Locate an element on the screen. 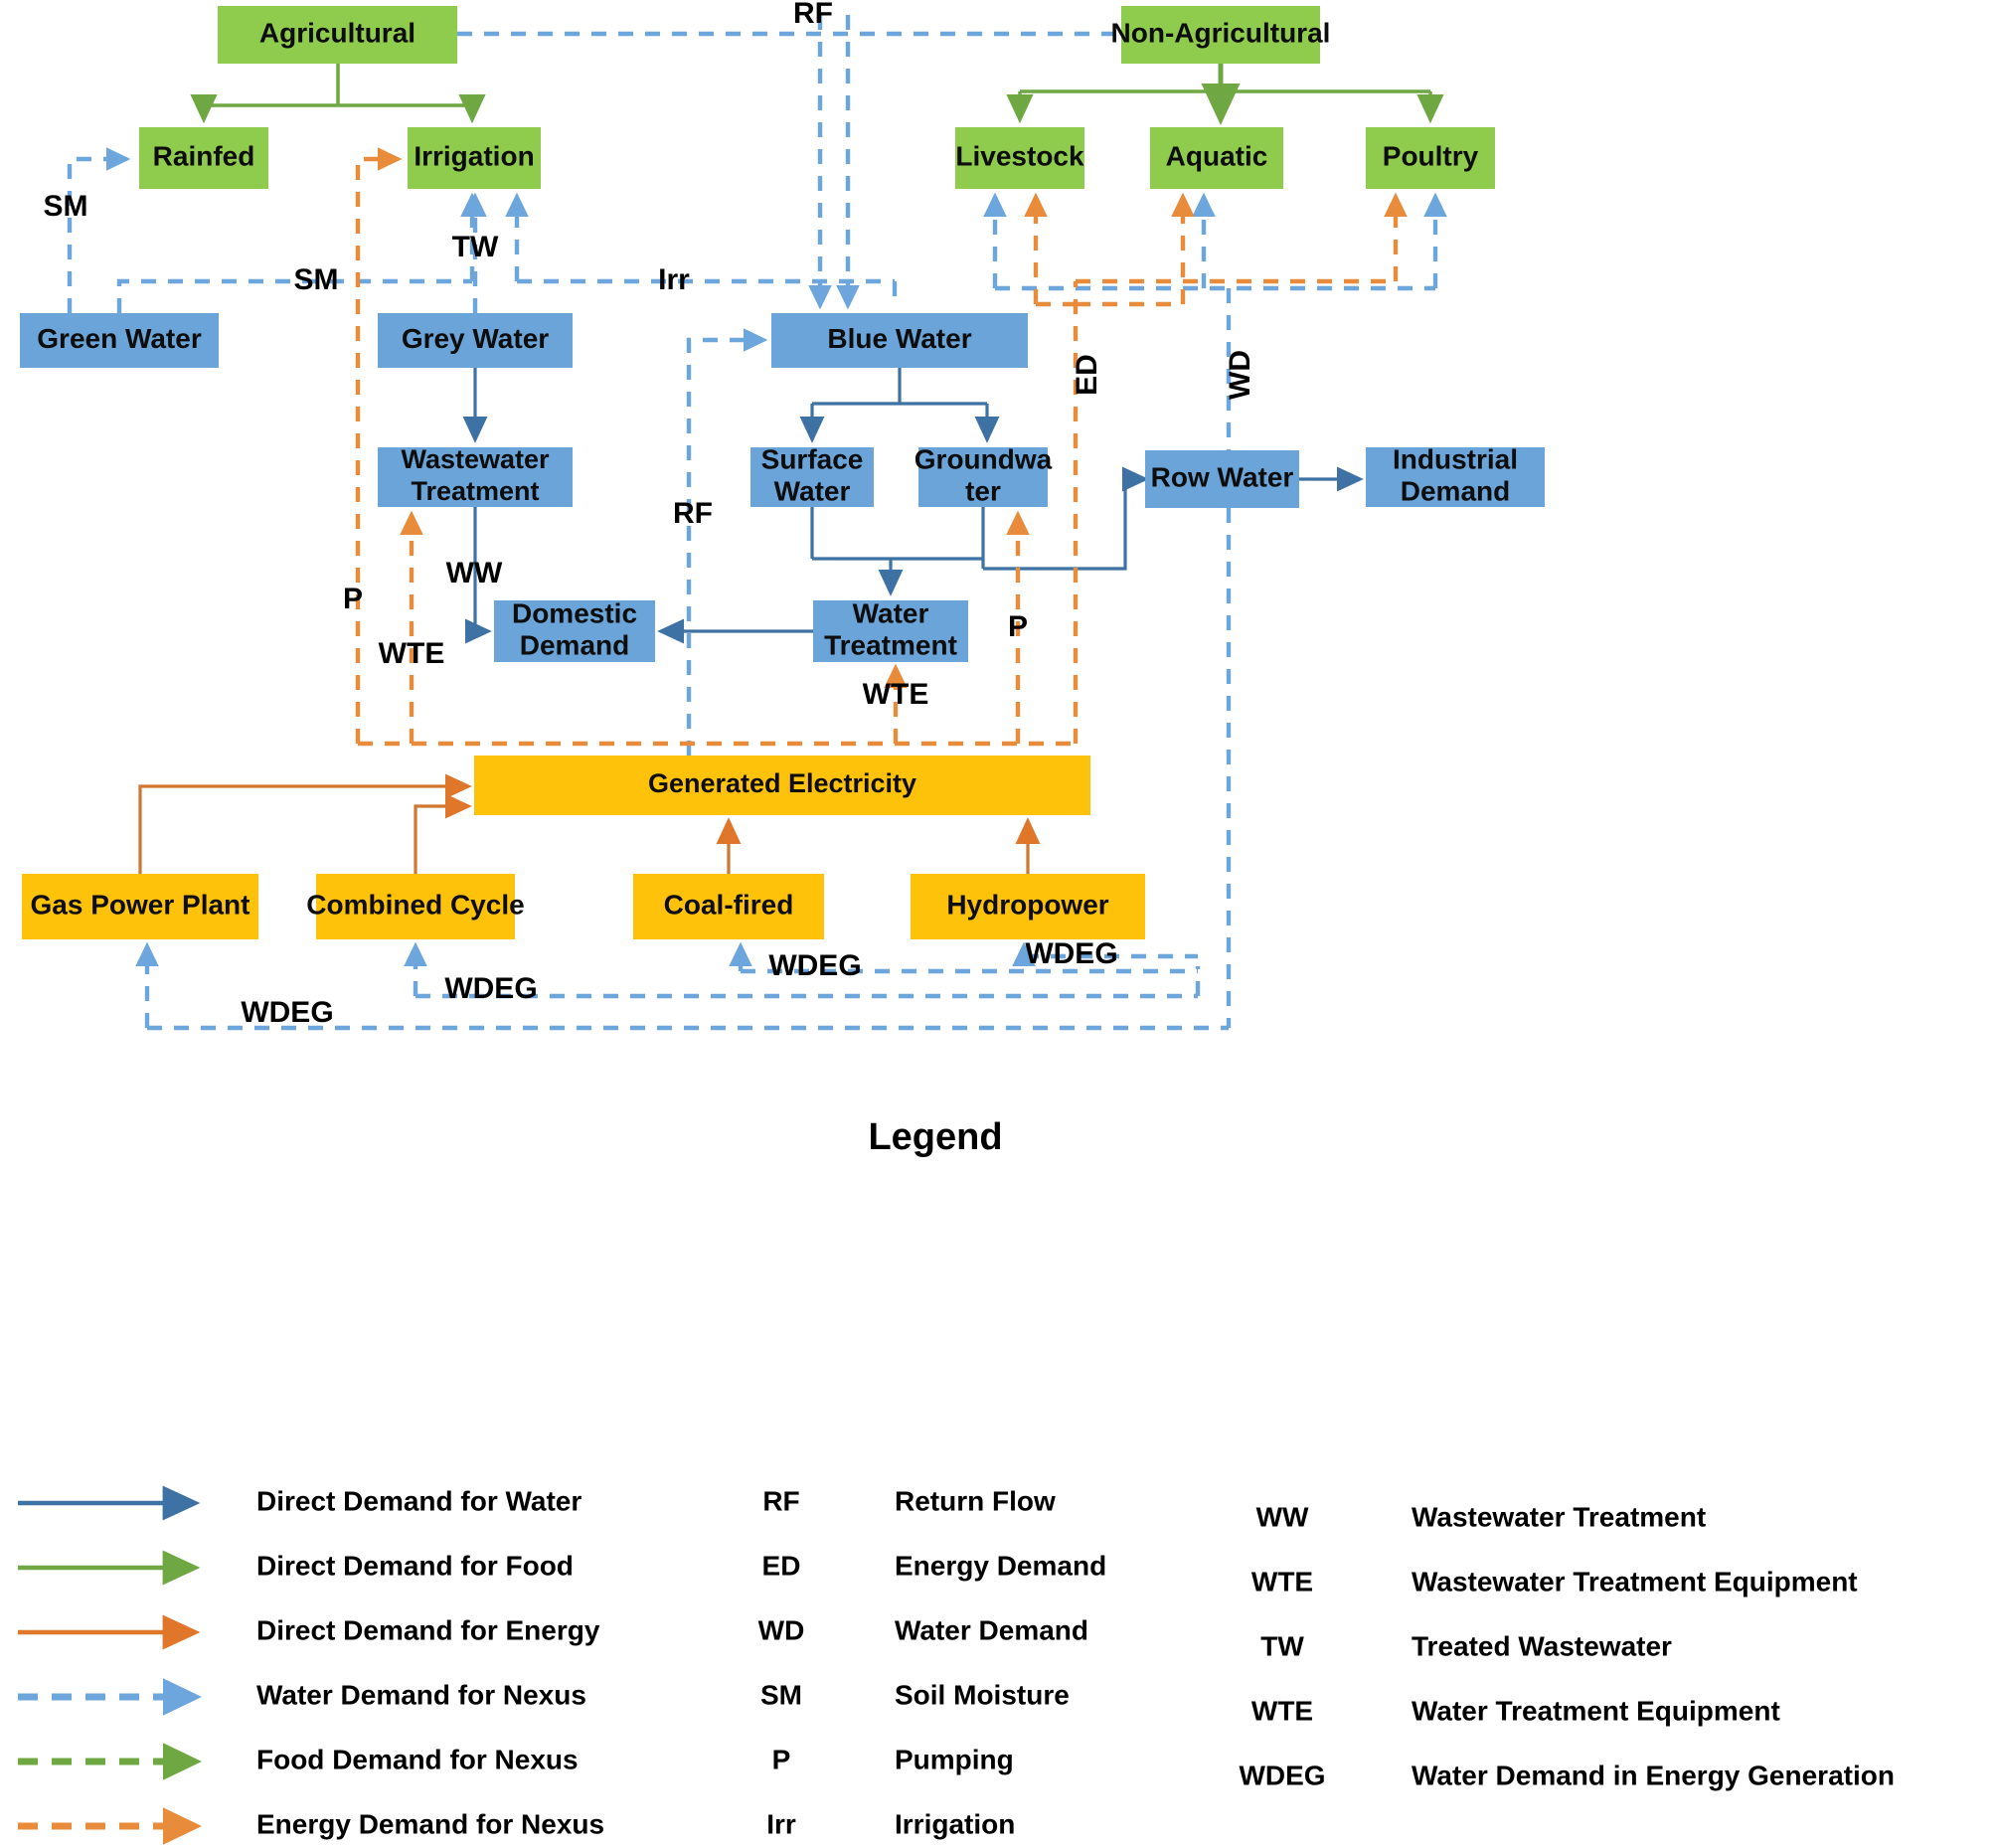 Image resolution: width=1995 pixels, height=1848 pixels. node-label: Combined Cycle is located at coordinates (415, 904).